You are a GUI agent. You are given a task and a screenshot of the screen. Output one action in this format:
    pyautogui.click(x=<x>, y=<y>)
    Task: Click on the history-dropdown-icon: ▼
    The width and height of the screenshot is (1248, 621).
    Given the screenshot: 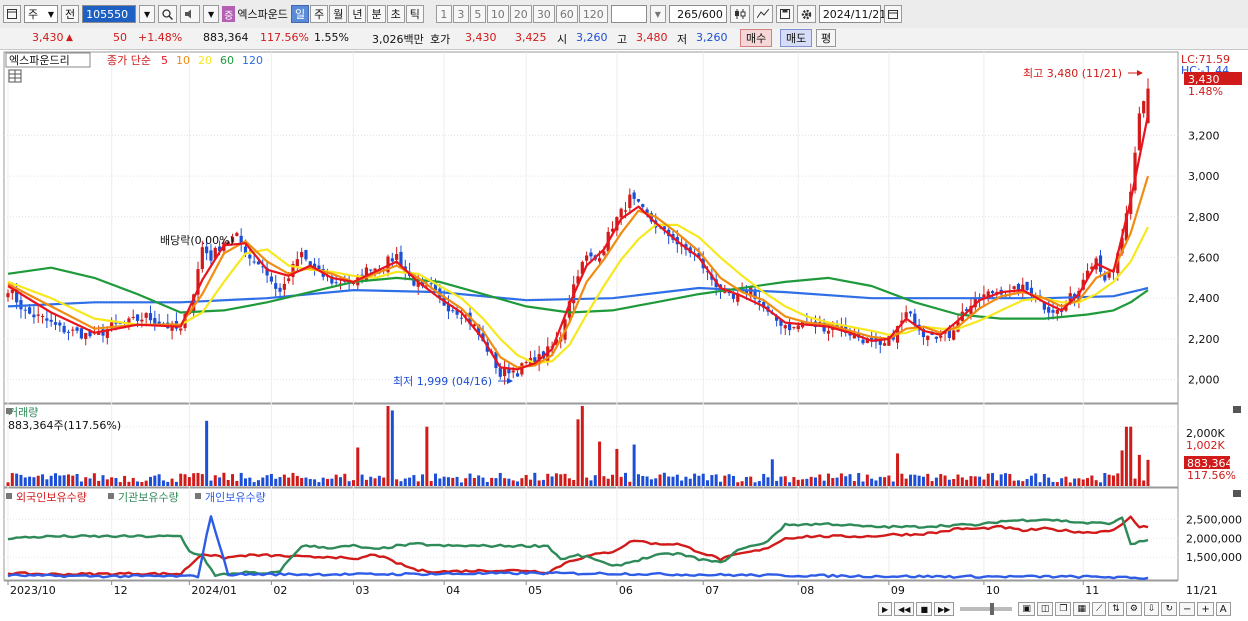 What is the action you would take?
    pyautogui.click(x=211, y=14)
    